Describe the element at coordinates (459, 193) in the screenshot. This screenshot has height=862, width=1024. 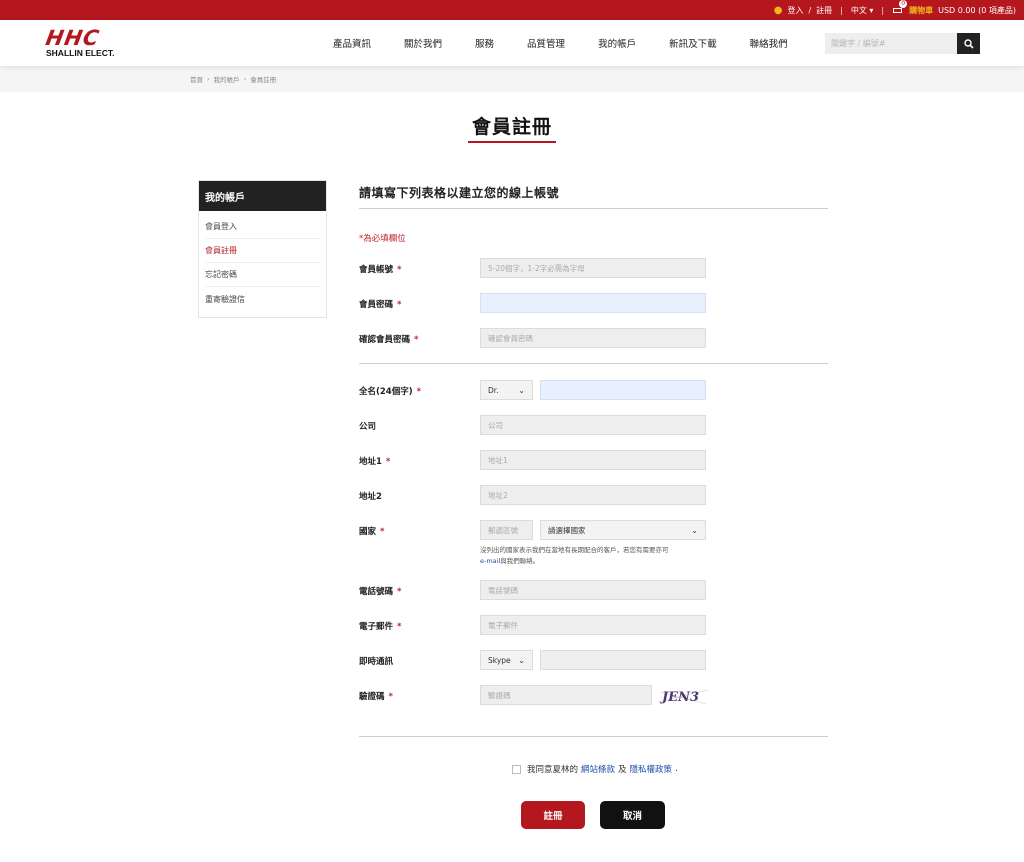
I see `form-heading: 請填寫下列表格以建立您的線上帳號` at that location.